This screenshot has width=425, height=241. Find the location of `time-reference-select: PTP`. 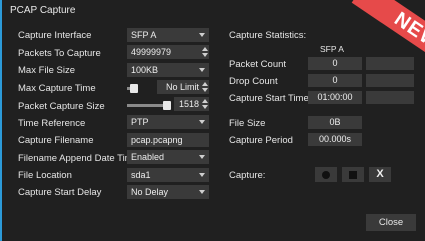

time-reference-select: PTP is located at coordinates (168, 122).